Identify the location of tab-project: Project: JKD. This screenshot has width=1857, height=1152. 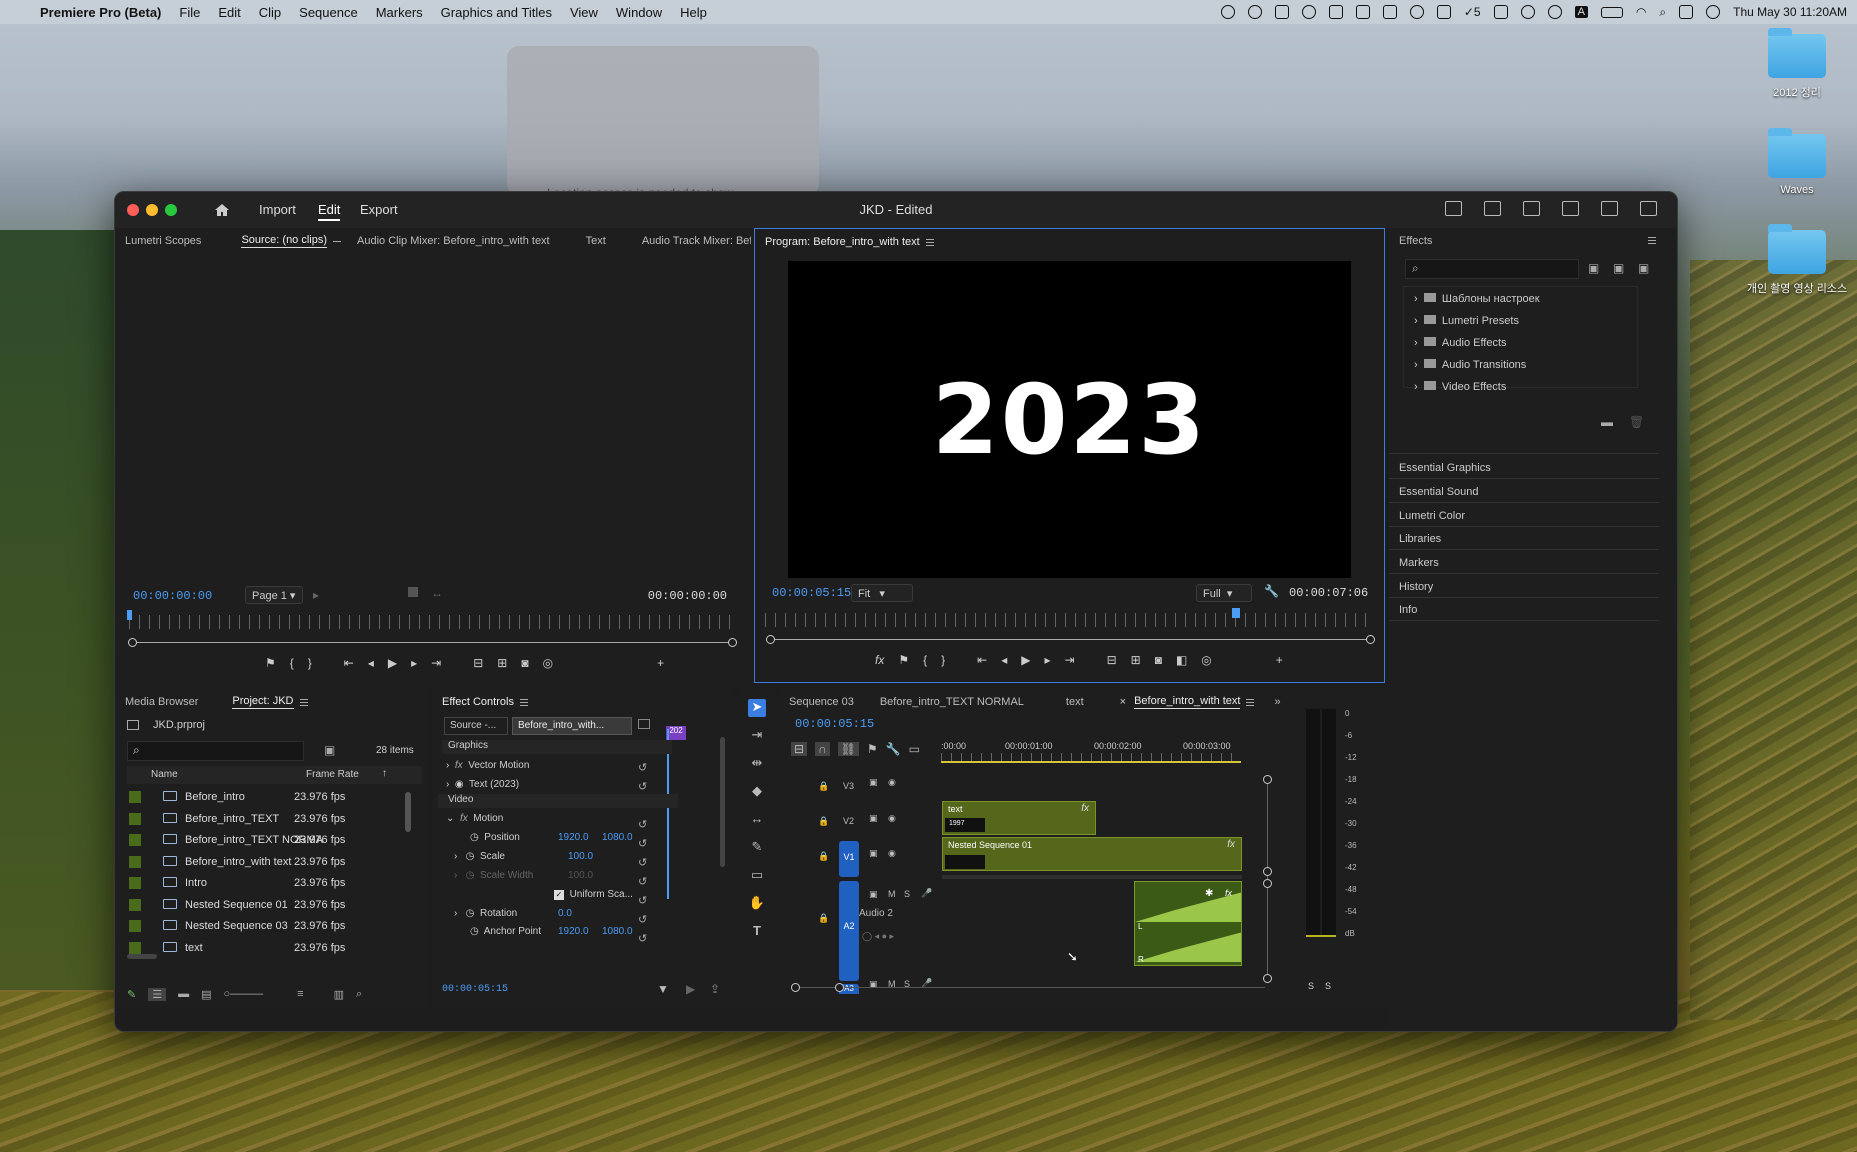
(263, 702).